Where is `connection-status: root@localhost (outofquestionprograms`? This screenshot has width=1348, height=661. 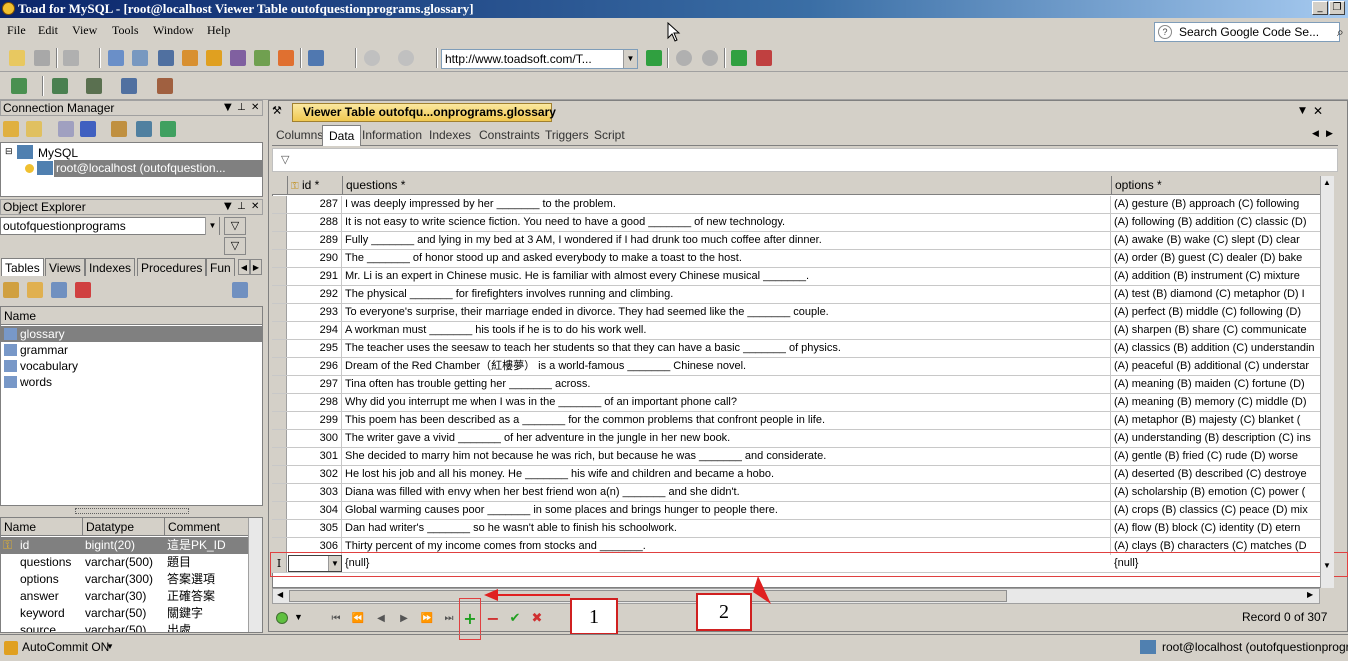 connection-status: root@localhost (outofquestionprograms is located at coordinates (1255, 647).